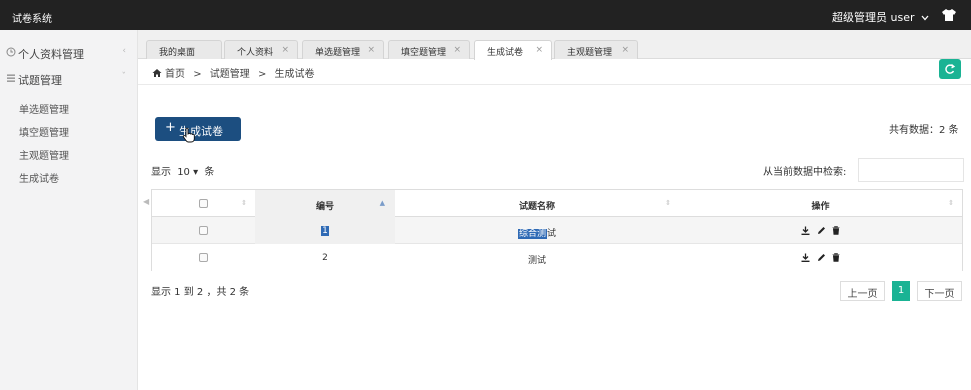 This screenshot has width=971, height=390. I want to click on table-row: 2 测试, so click(557, 257).